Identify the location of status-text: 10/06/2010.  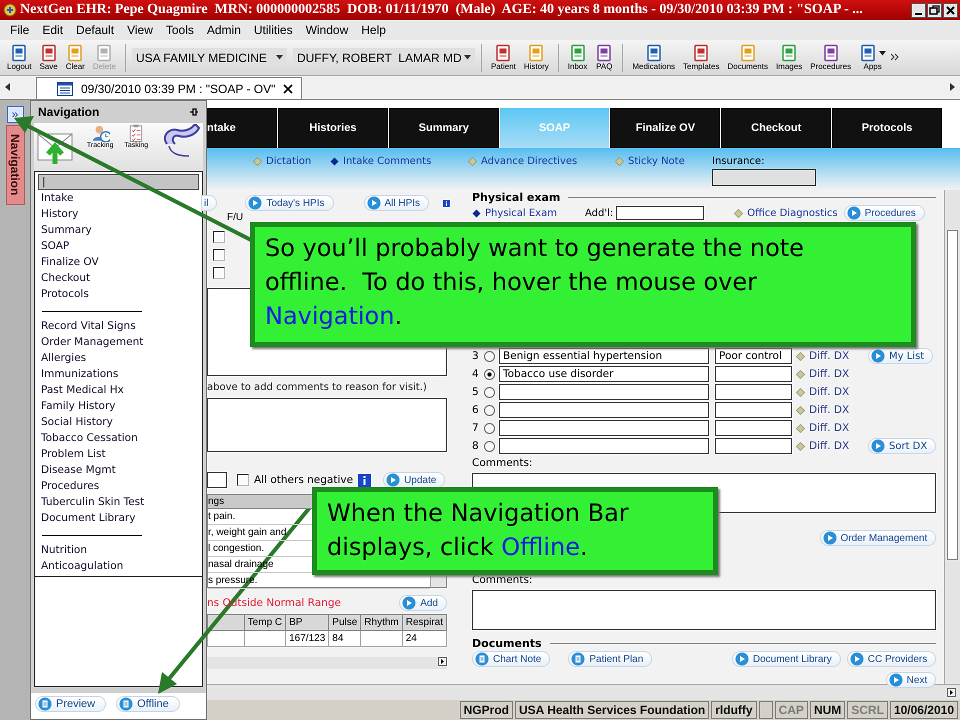
(924, 710).